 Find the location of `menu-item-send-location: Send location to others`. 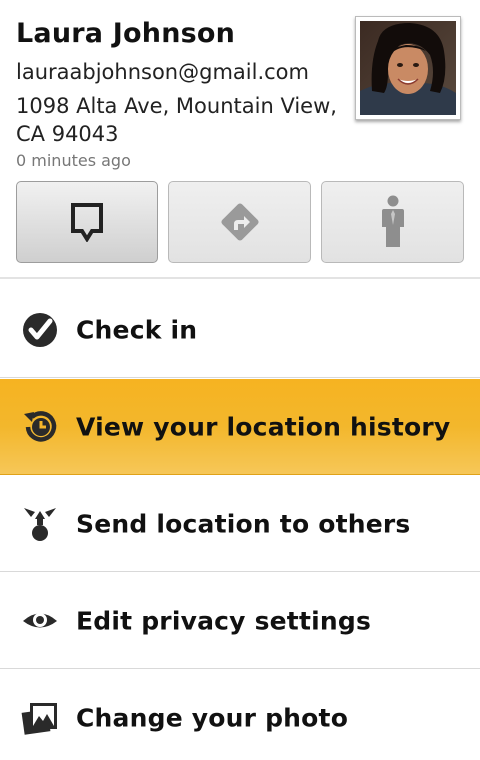

menu-item-send-location: Send location to others is located at coordinates (240, 524).